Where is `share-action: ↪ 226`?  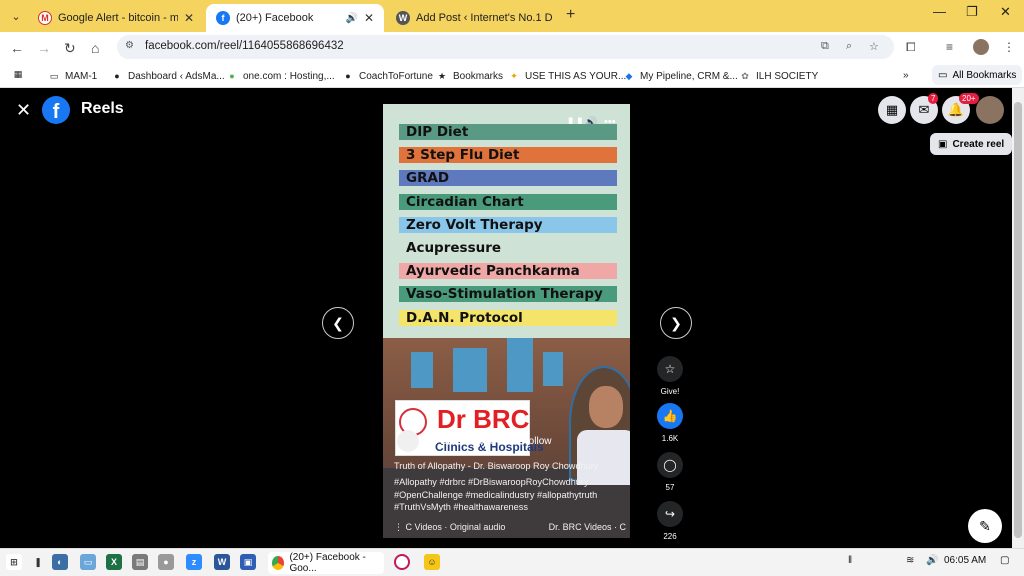 share-action: ↪ 226 is located at coordinates (670, 521).